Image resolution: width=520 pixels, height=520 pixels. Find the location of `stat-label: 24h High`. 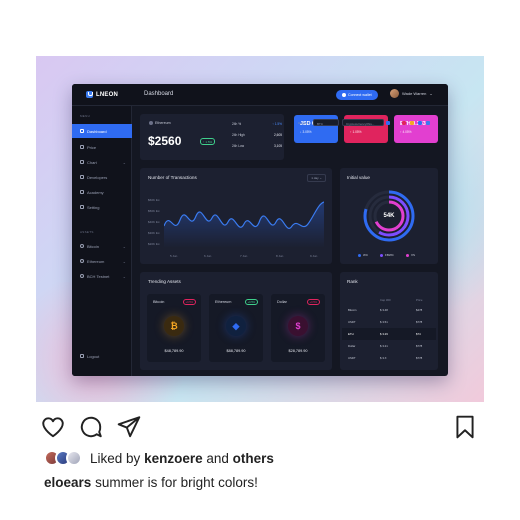

stat-label: 24h High is located at coordinates (238, 135).